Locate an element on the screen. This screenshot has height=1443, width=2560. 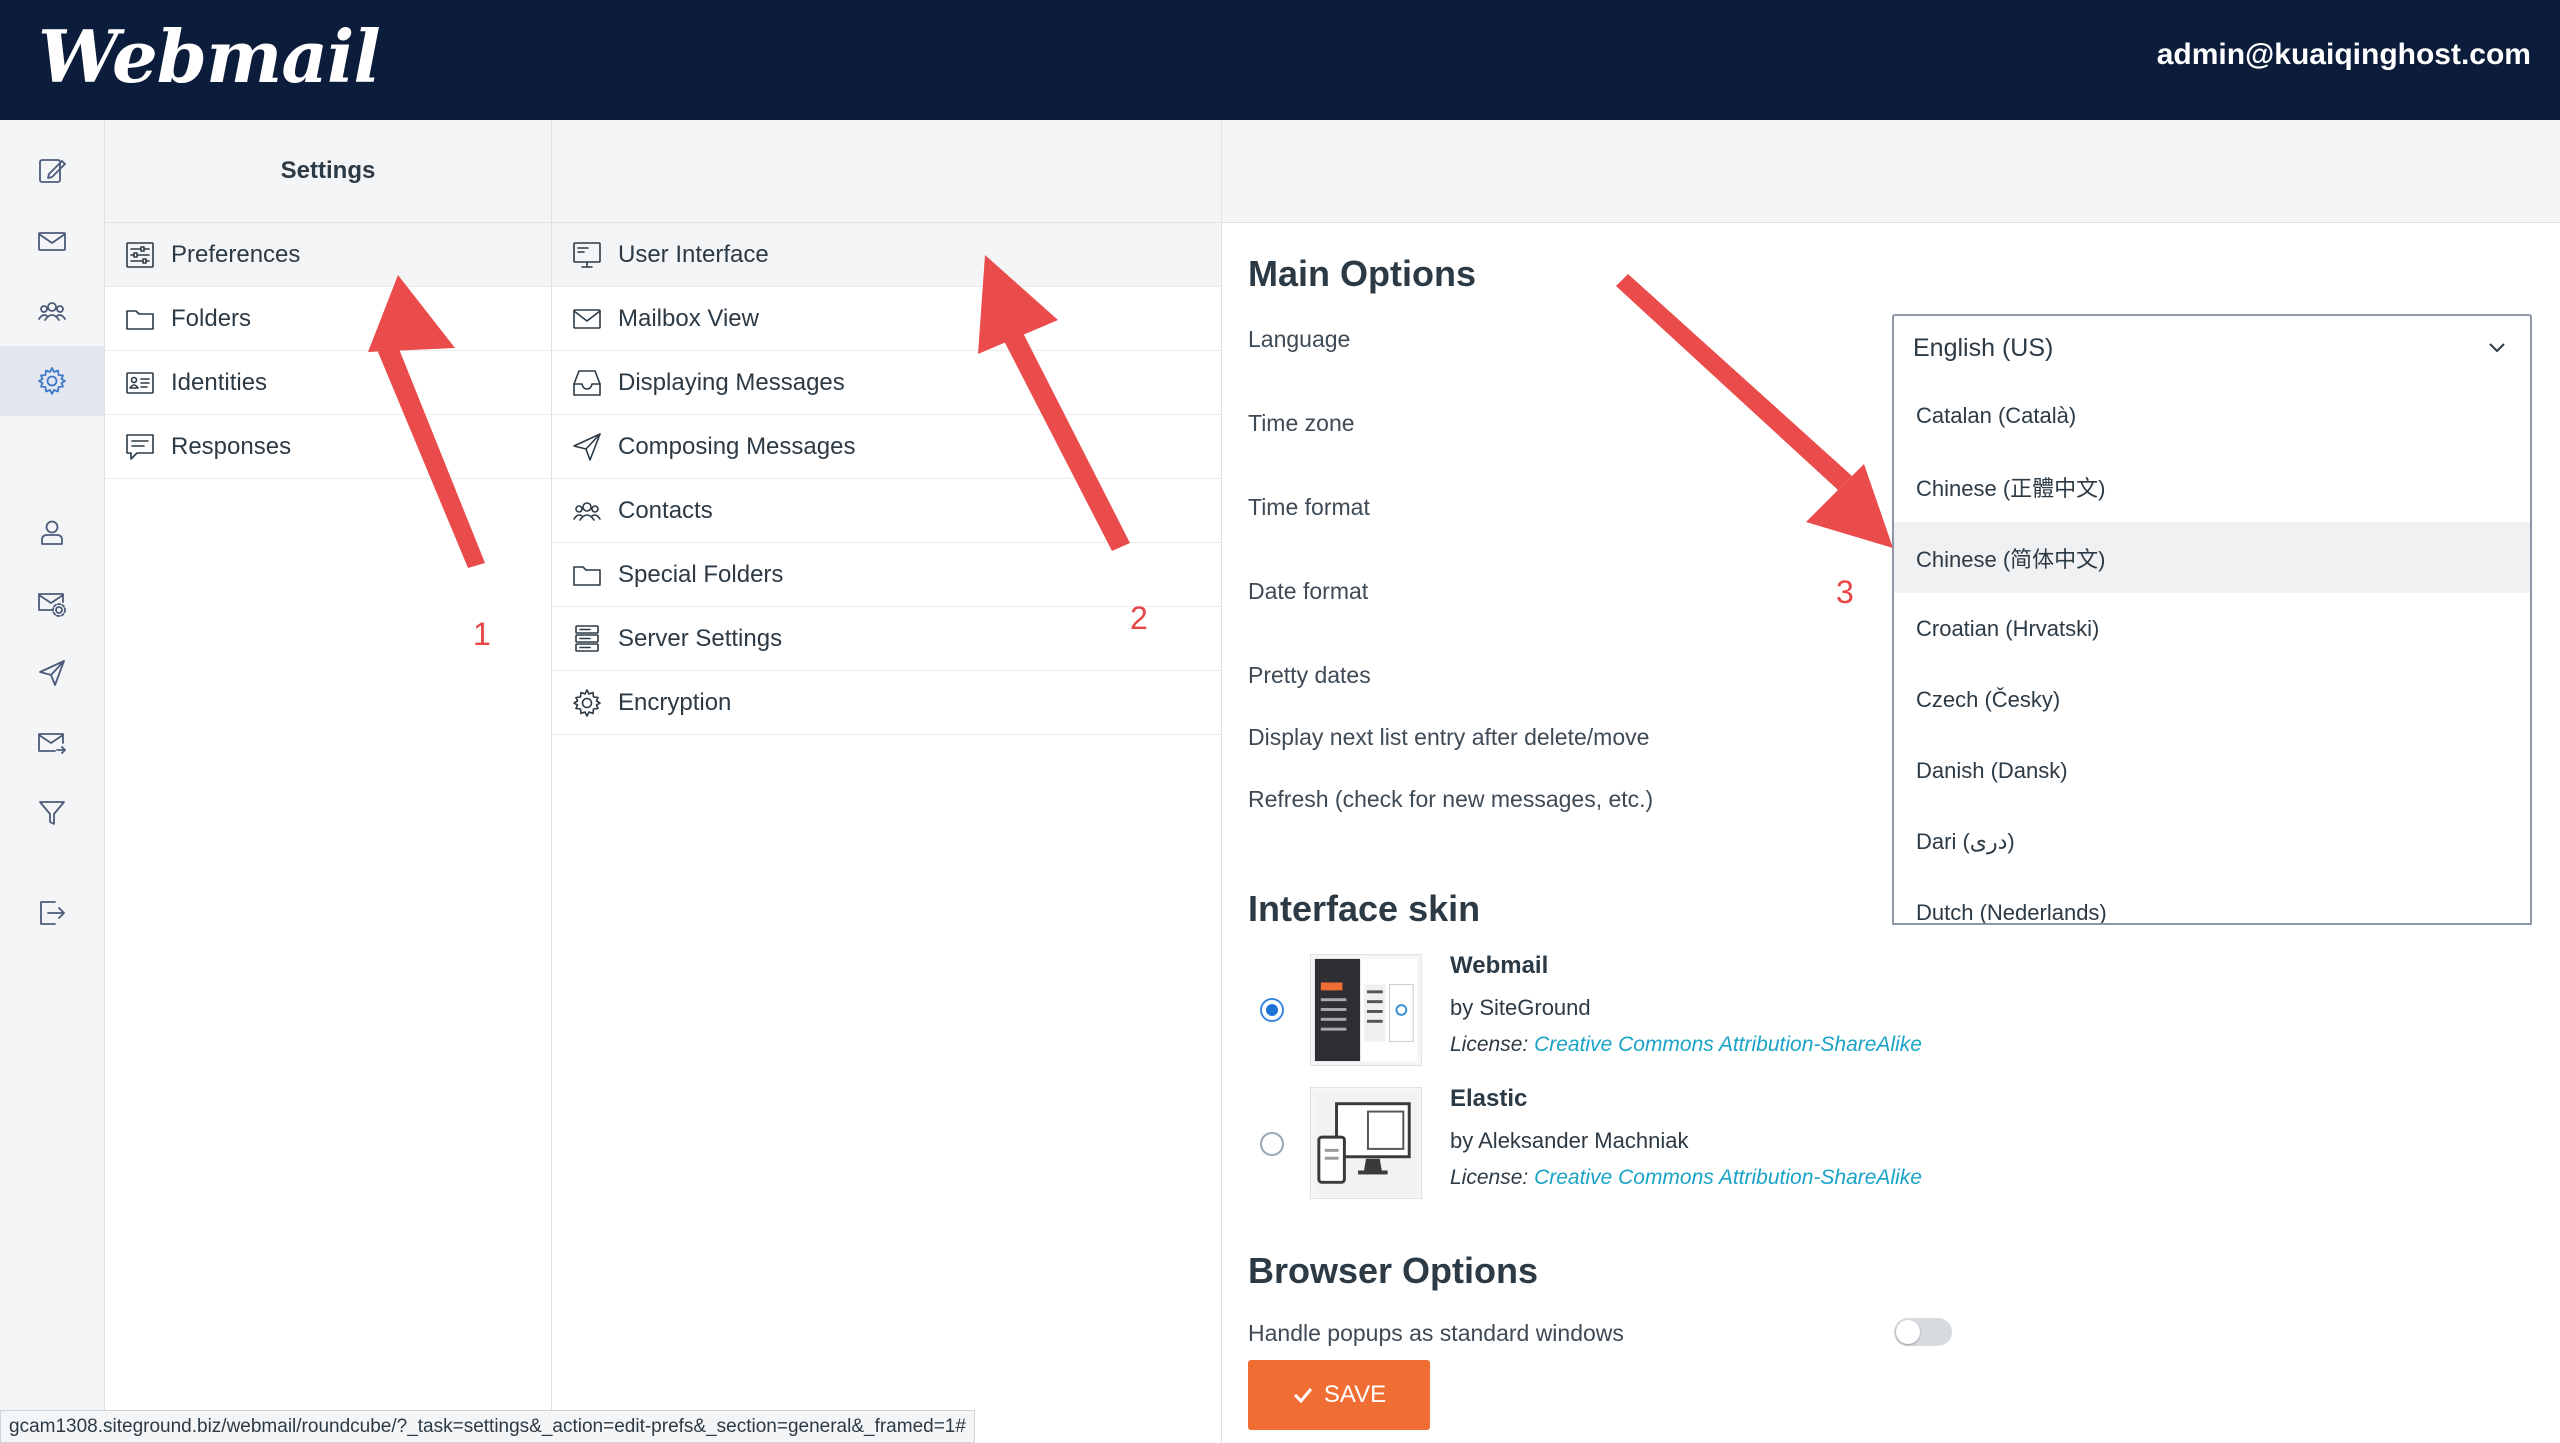
settings-item-responses: Responses is located at coordinates (328, 447).